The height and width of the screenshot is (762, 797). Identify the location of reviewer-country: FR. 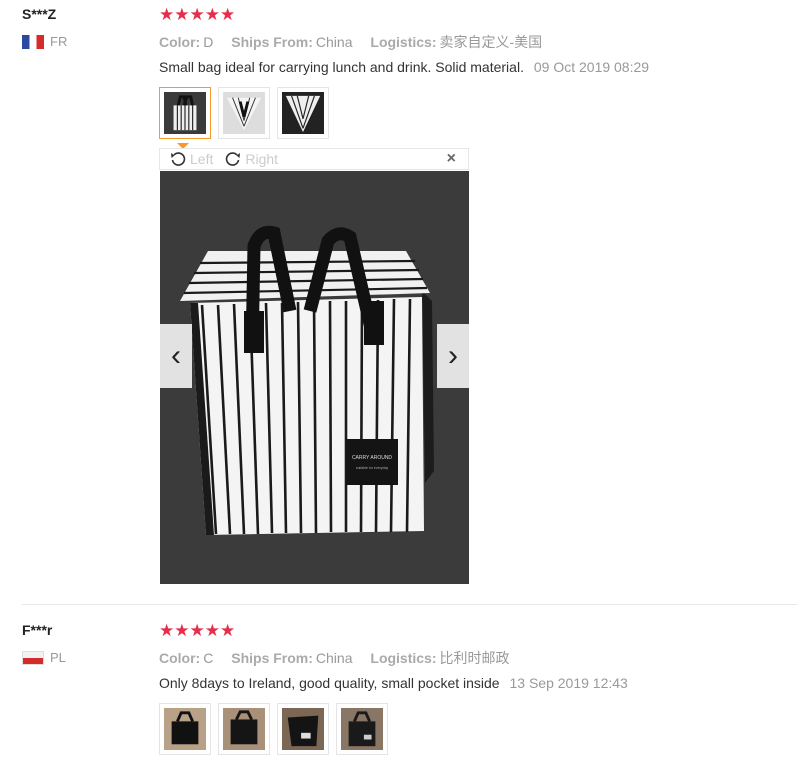
(44, 41).